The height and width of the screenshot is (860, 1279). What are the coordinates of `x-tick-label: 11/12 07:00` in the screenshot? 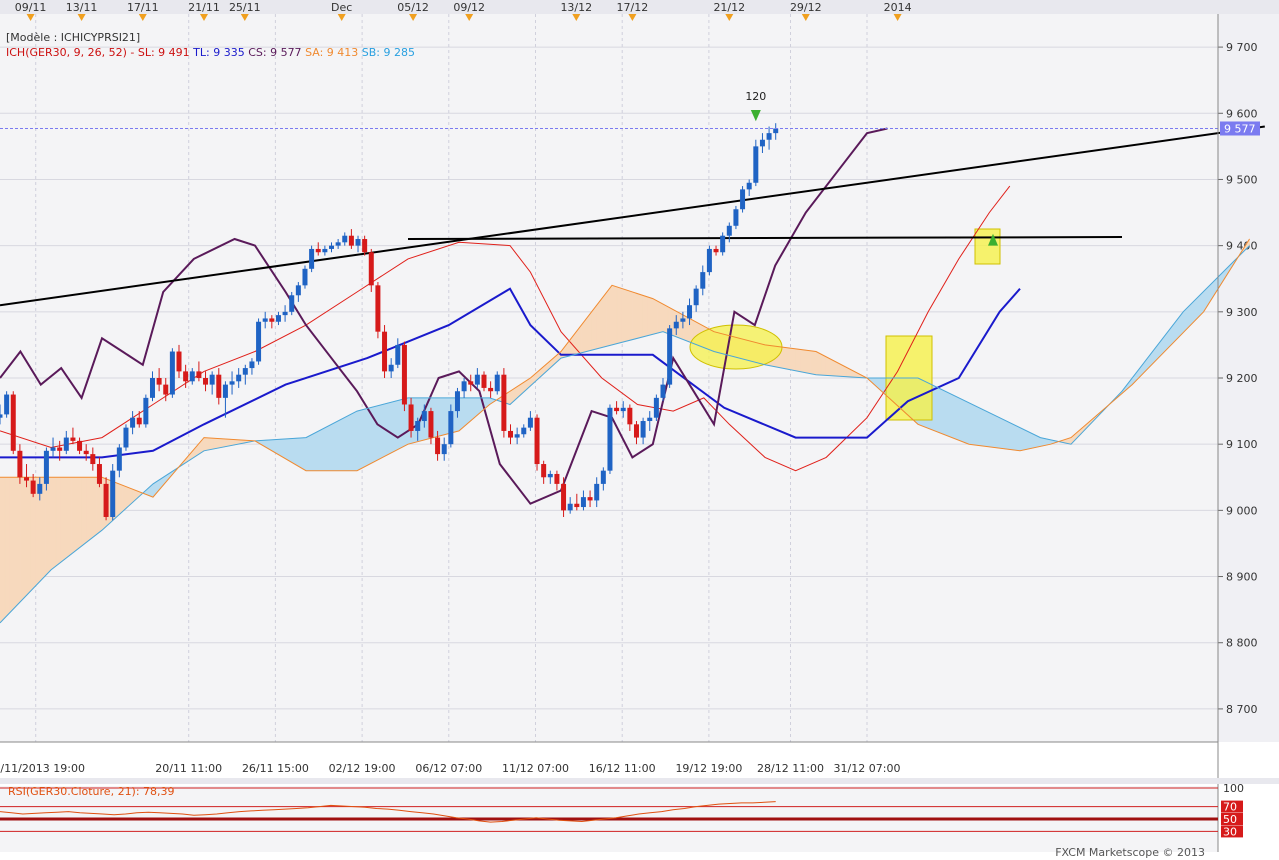 It's located at (535, 768).